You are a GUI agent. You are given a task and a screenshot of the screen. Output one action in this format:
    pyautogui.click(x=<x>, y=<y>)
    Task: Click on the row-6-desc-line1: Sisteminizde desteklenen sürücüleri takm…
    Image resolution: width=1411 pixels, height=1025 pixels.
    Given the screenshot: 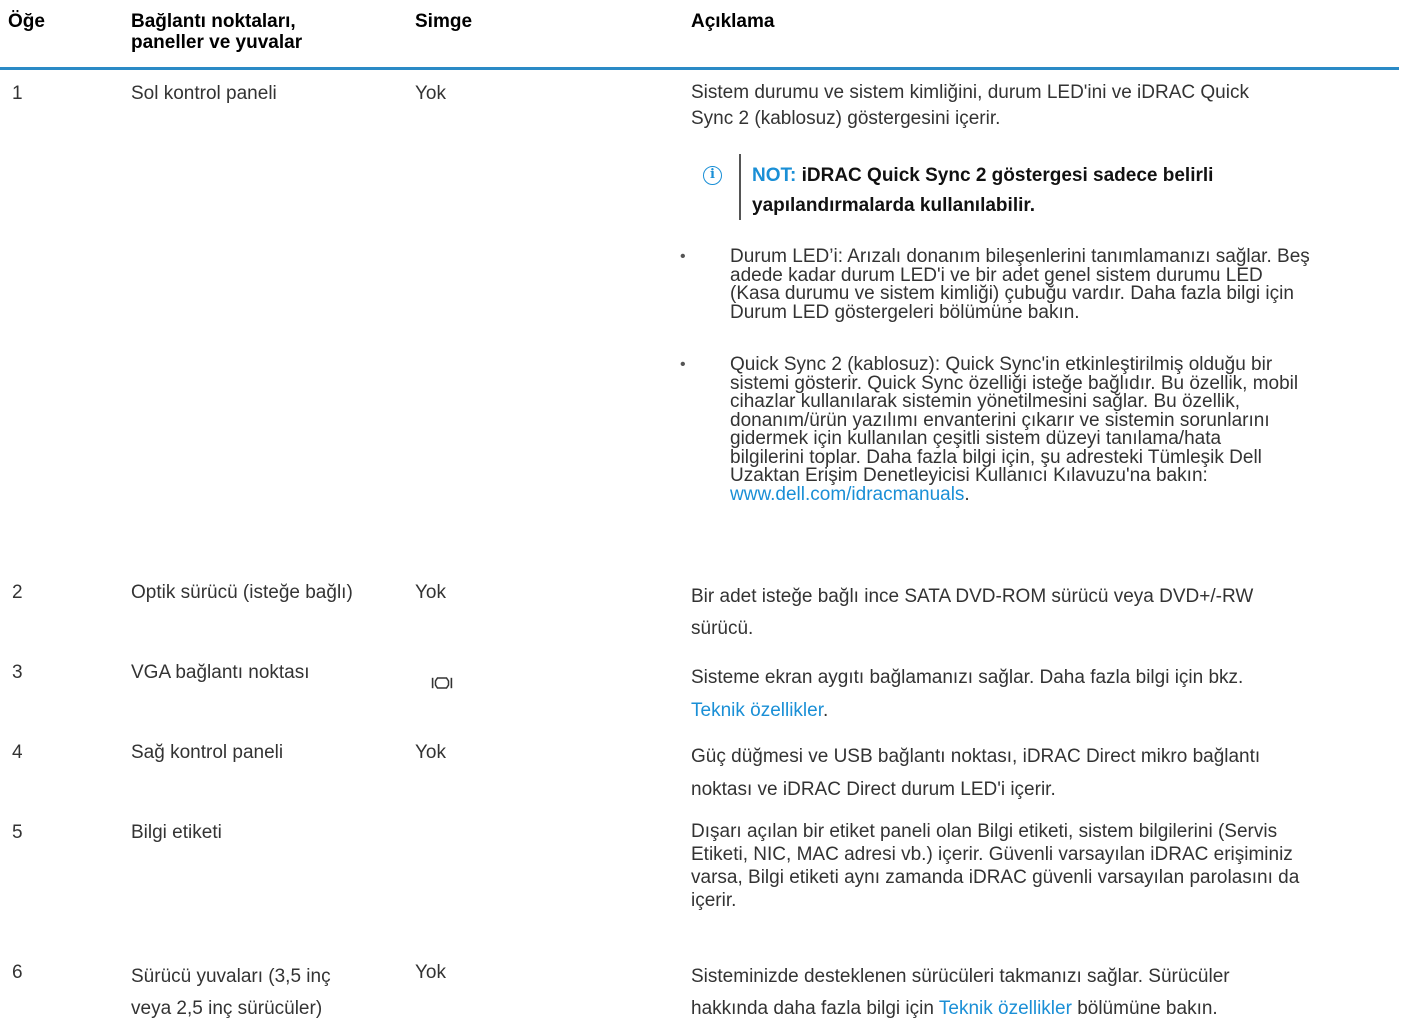 What is the action you would take?
    pyautogui.click(x=960, y=976)
    